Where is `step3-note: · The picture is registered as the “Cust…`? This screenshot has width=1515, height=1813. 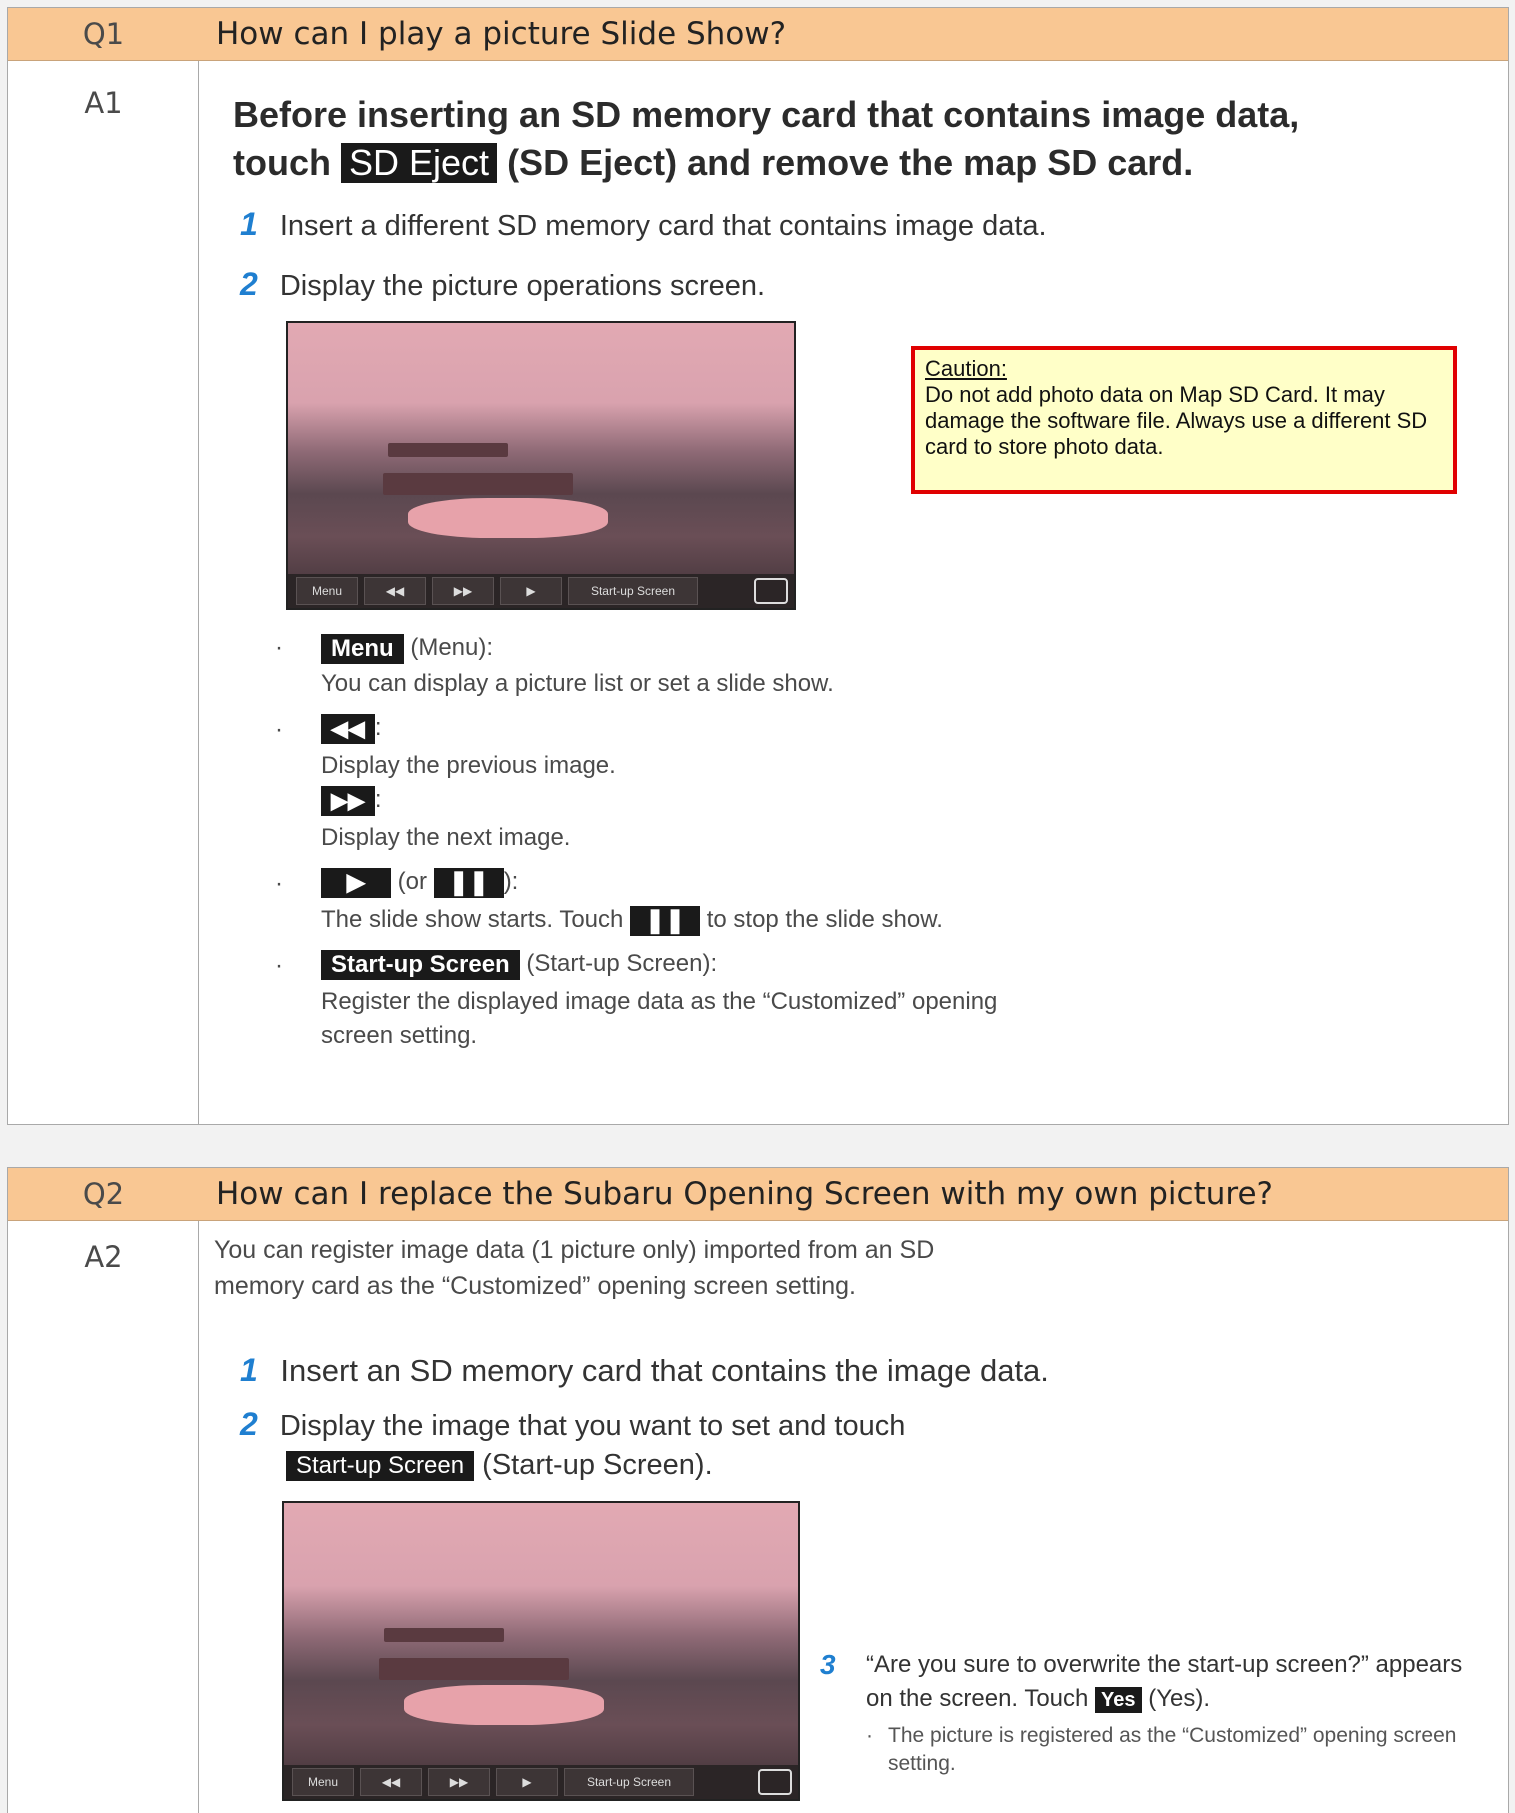 step3-note: · The picture is registered as the “Cust… is located at coordinates (1188, 1750).